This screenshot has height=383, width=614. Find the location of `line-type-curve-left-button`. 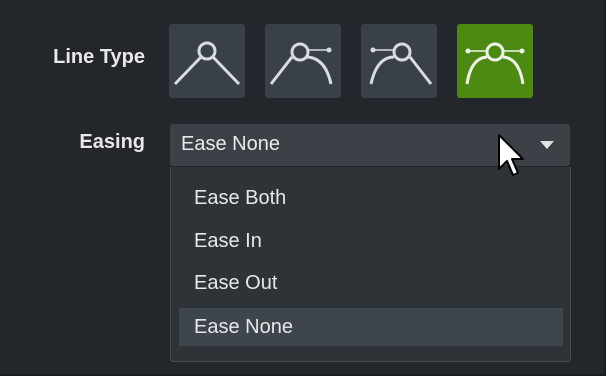

line-type-curve-left-button is located at coordinates (303, 61).